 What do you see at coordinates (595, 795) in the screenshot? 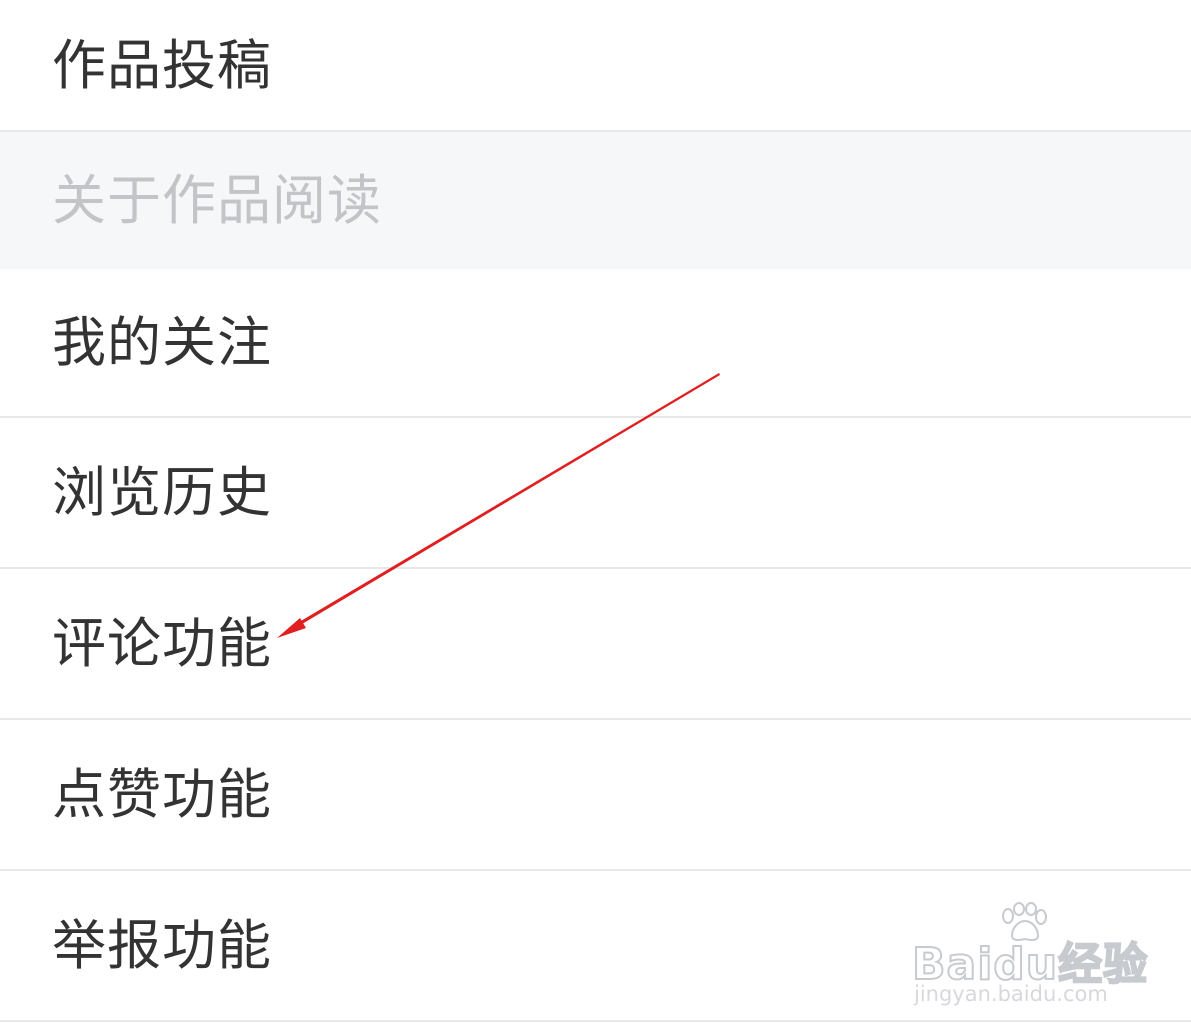
I see `menu-item-like-feature: 点赞功能` at bounding box center [595, 795].